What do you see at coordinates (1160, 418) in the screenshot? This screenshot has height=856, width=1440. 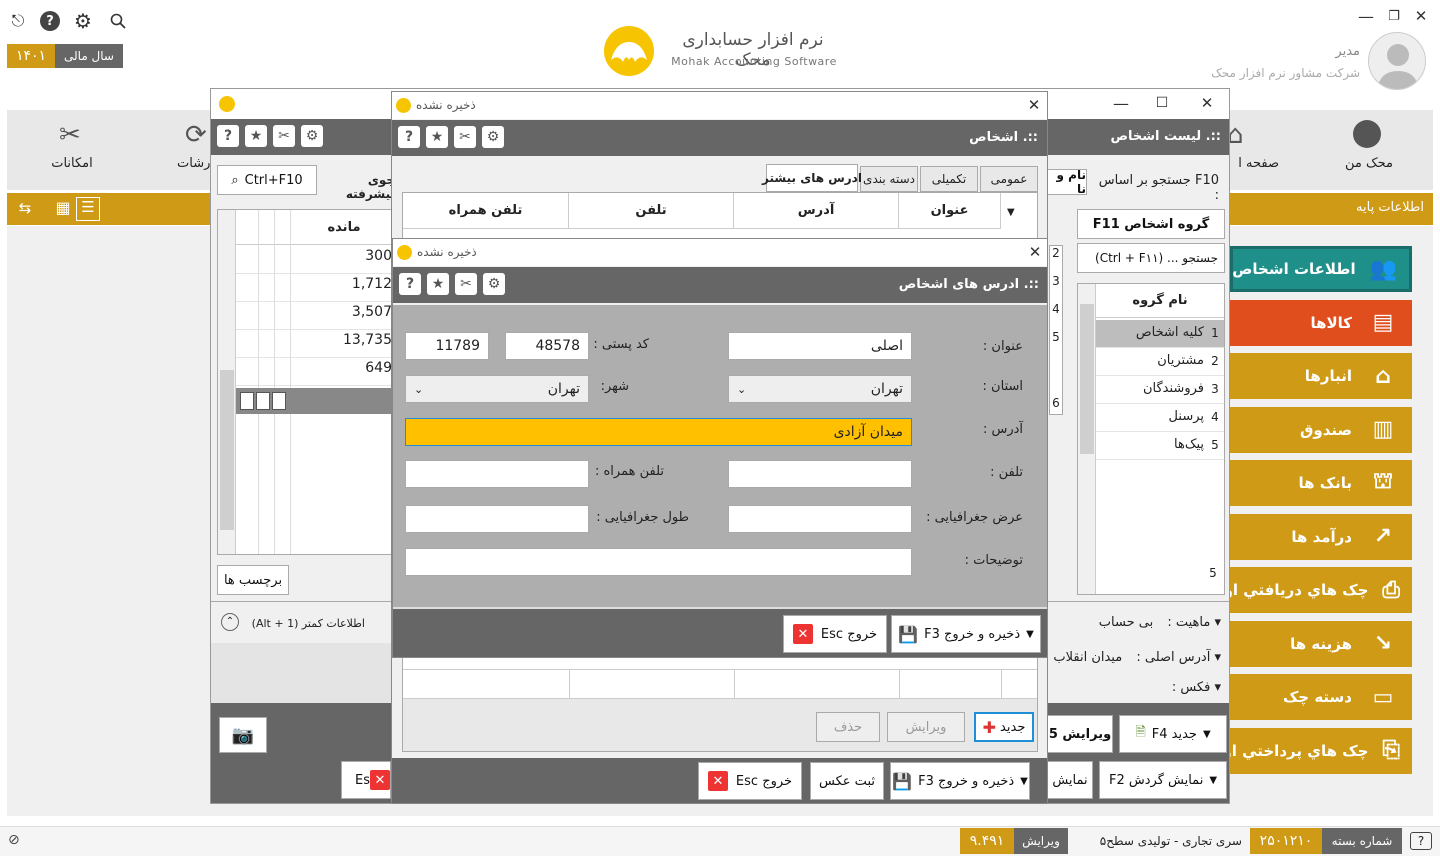 I see `group-row: 4 پرسنل` at bounding box center [1160, 418].